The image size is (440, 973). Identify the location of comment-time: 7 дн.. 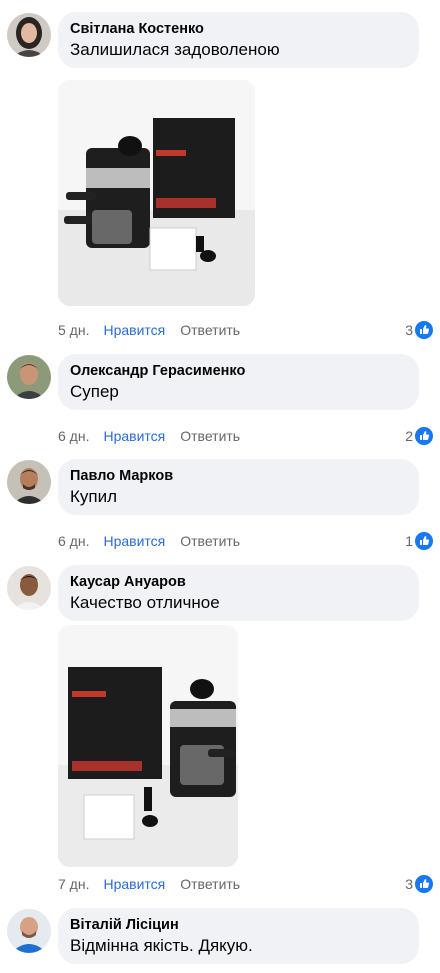
(73, 884).